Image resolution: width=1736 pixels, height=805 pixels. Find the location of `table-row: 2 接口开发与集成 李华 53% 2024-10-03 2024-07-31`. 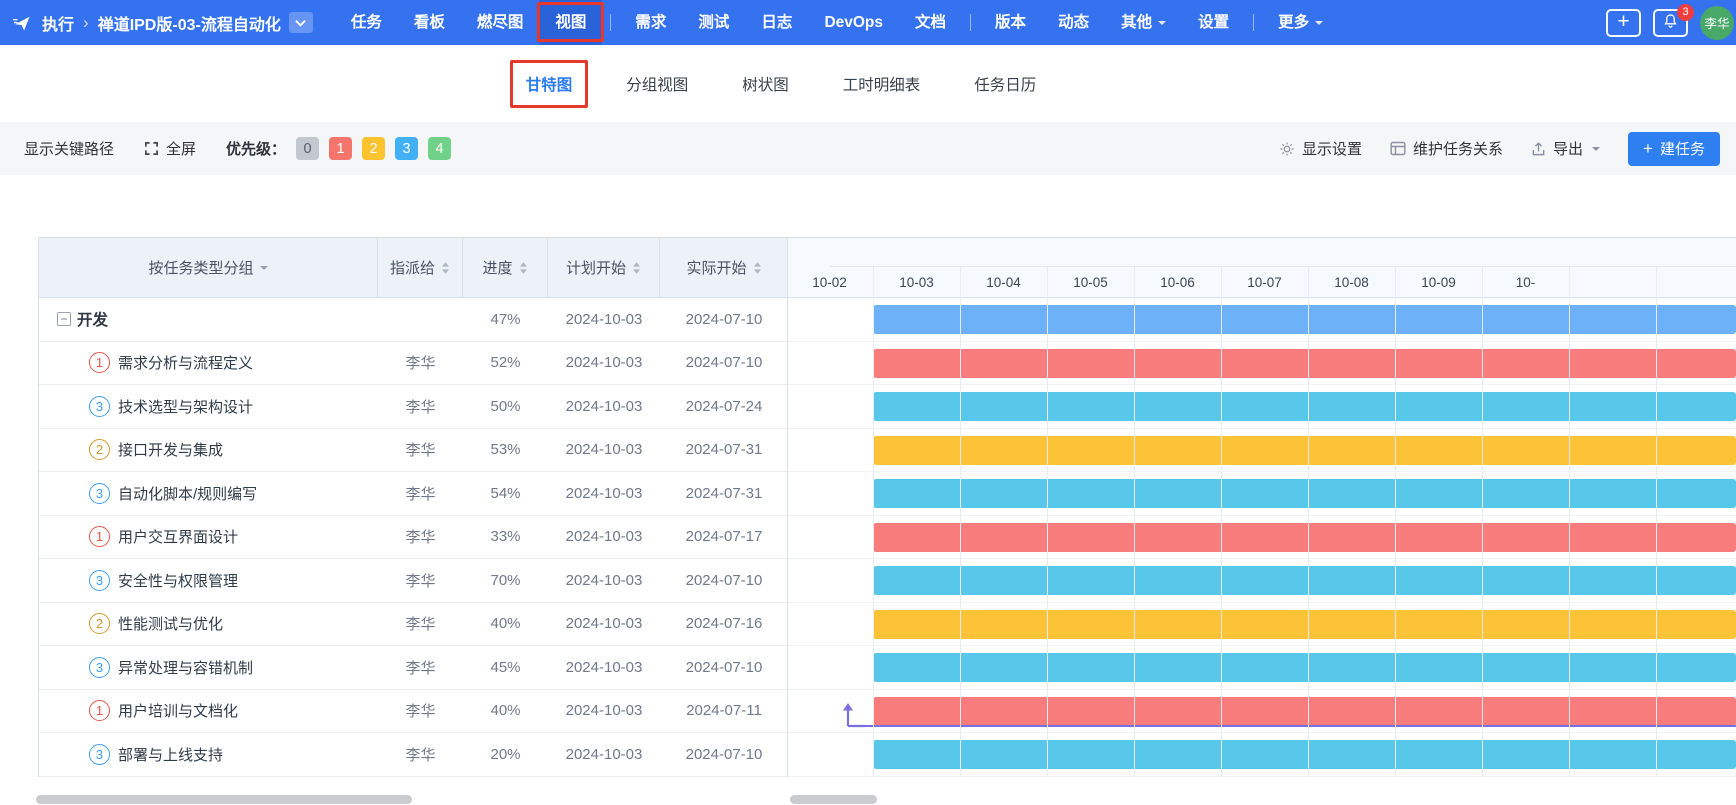

table-row: 2 接口开发与集成 李华 53% 2024-10-03 2024-07-31 is located at coordinates (413, 450).